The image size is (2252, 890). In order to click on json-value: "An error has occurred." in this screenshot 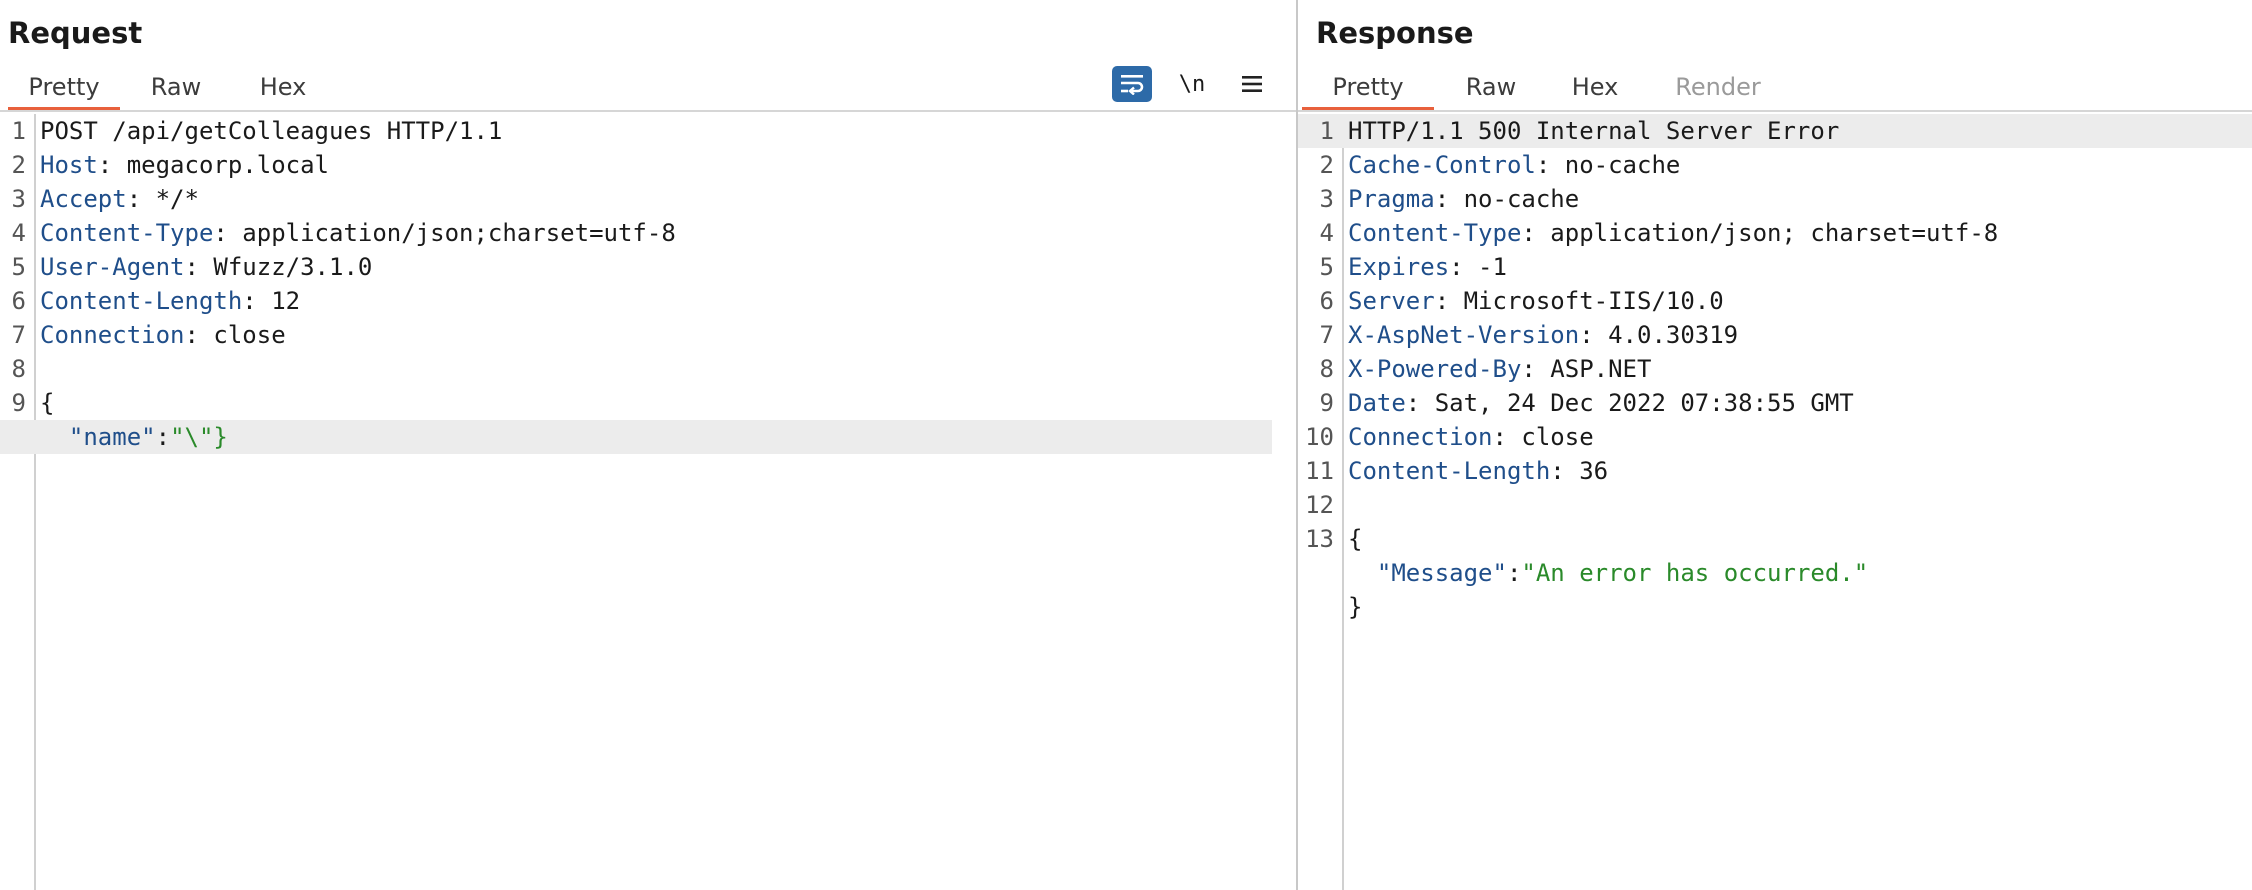, I will do `click(1695, 573)`.